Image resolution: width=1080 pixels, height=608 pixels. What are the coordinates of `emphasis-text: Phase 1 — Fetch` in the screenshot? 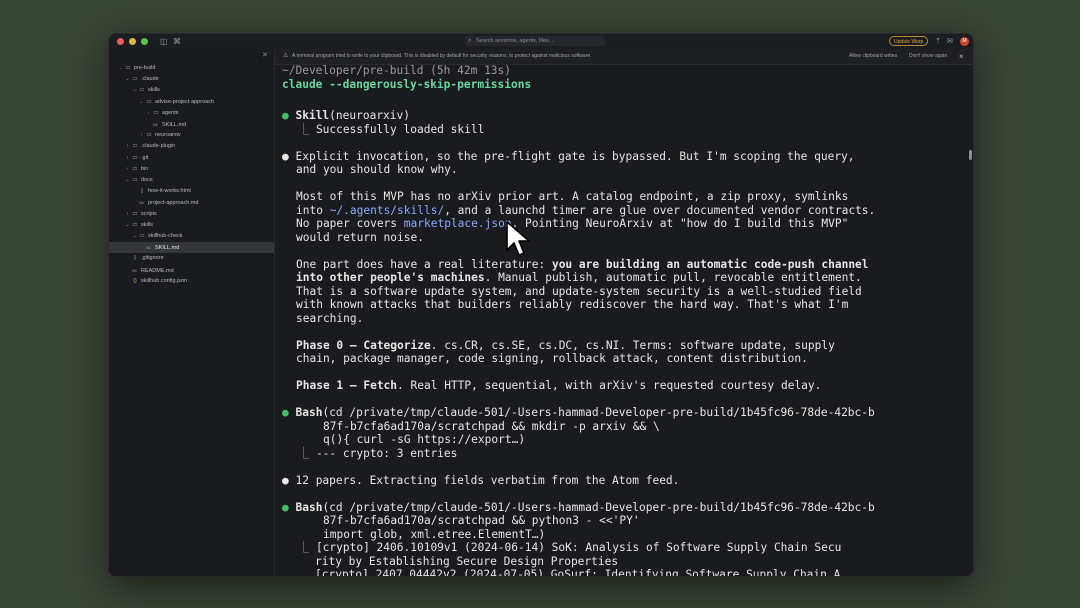 It's located at (347, 385).